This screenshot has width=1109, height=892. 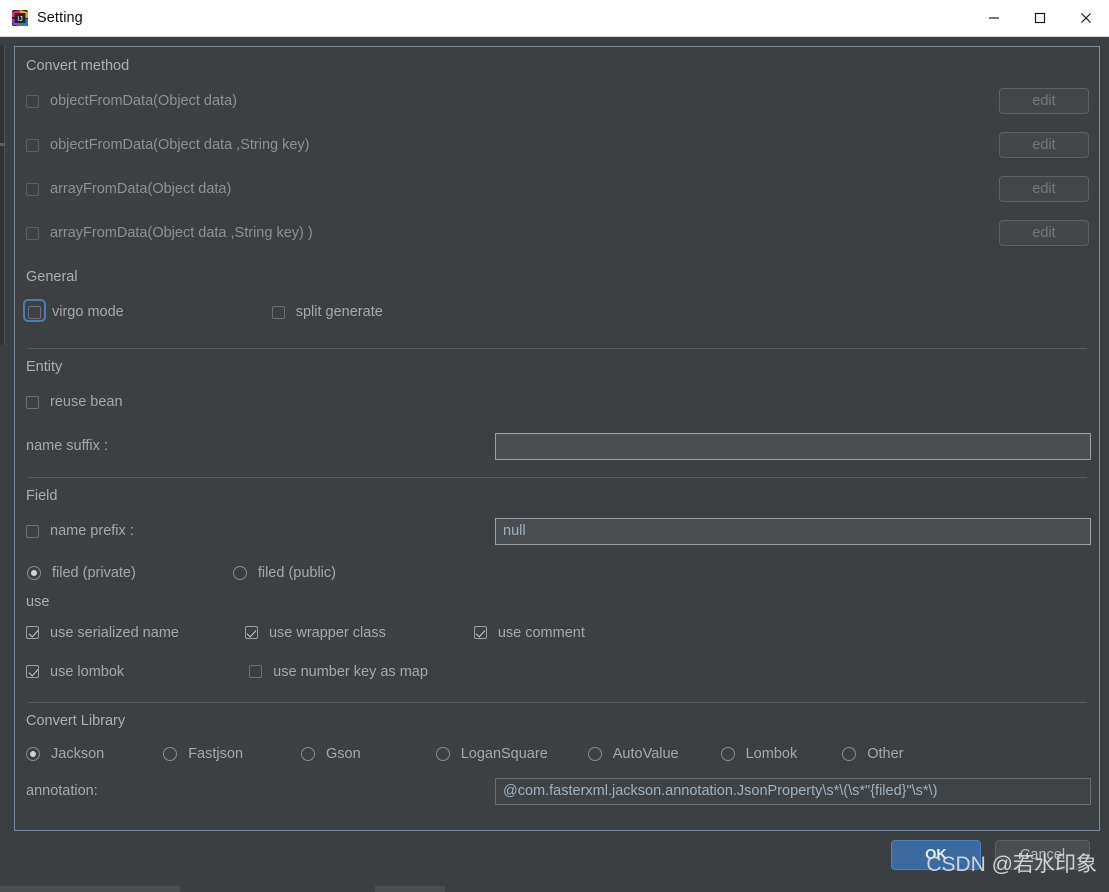 I want to click on field-name-prefix-row: name prefix : null, so click(x=558, y=531).